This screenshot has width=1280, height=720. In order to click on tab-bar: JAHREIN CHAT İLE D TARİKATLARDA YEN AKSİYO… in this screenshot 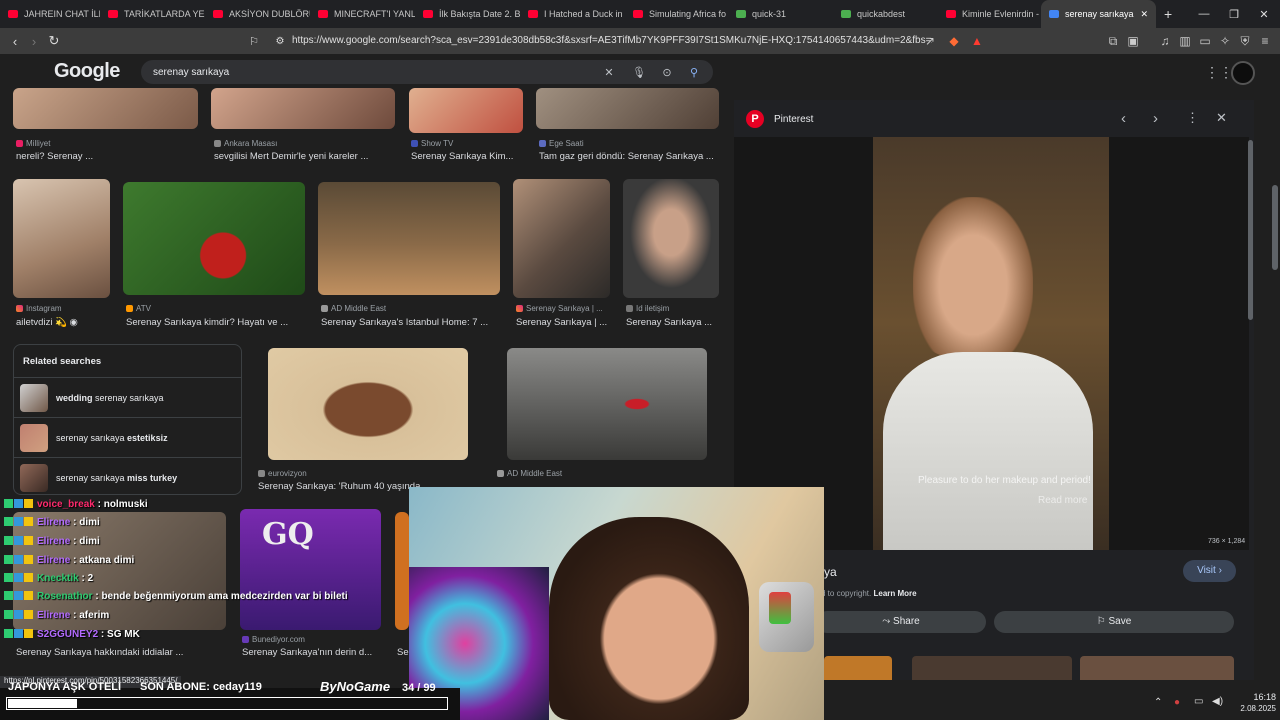, I will do `click(640, 14)`.